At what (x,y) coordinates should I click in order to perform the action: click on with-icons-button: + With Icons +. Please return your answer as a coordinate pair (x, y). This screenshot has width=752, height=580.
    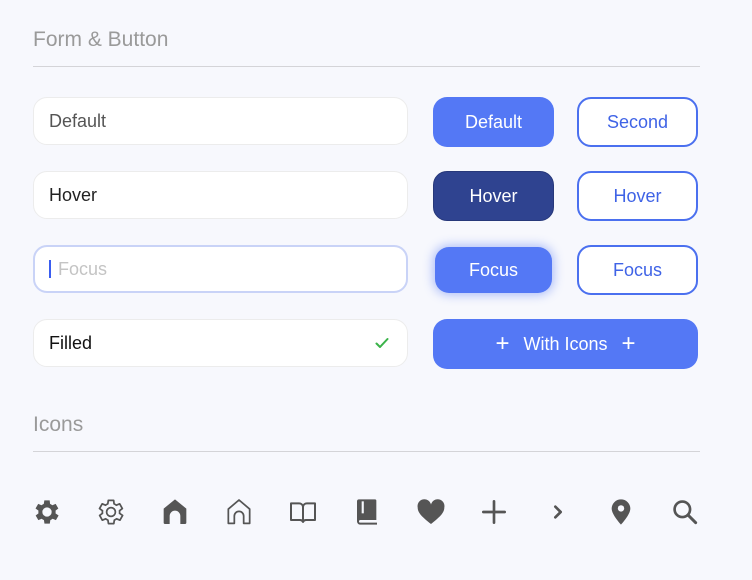
    Looking at the image, I should click on (565, 344).